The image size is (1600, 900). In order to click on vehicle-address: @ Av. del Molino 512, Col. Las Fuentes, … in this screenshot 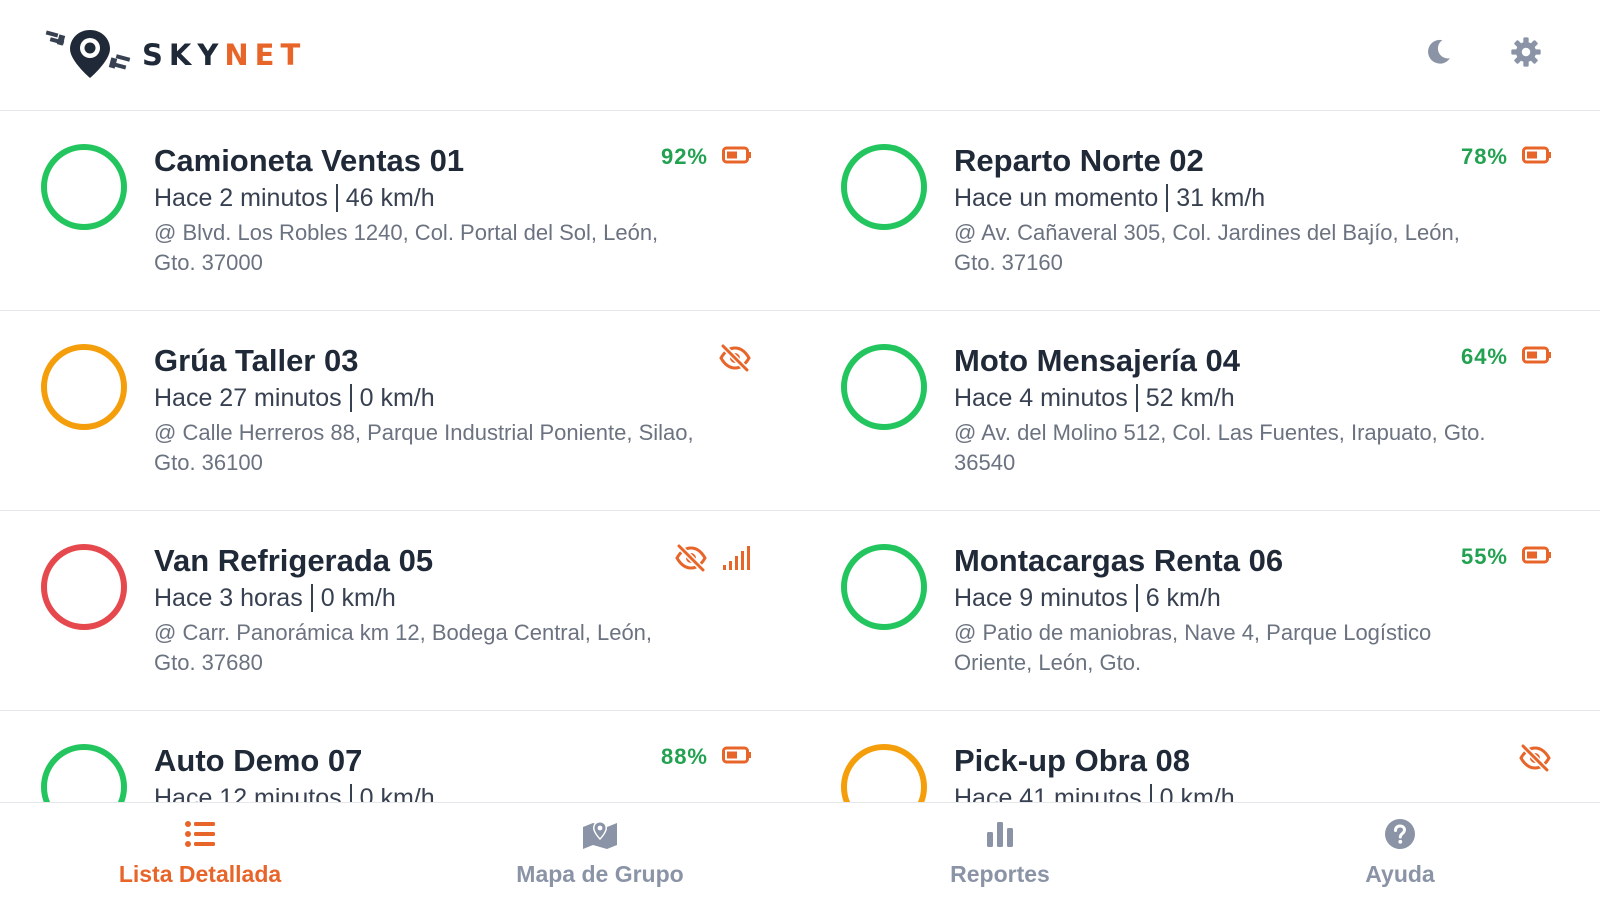, I will do `click(1220, 447)`.